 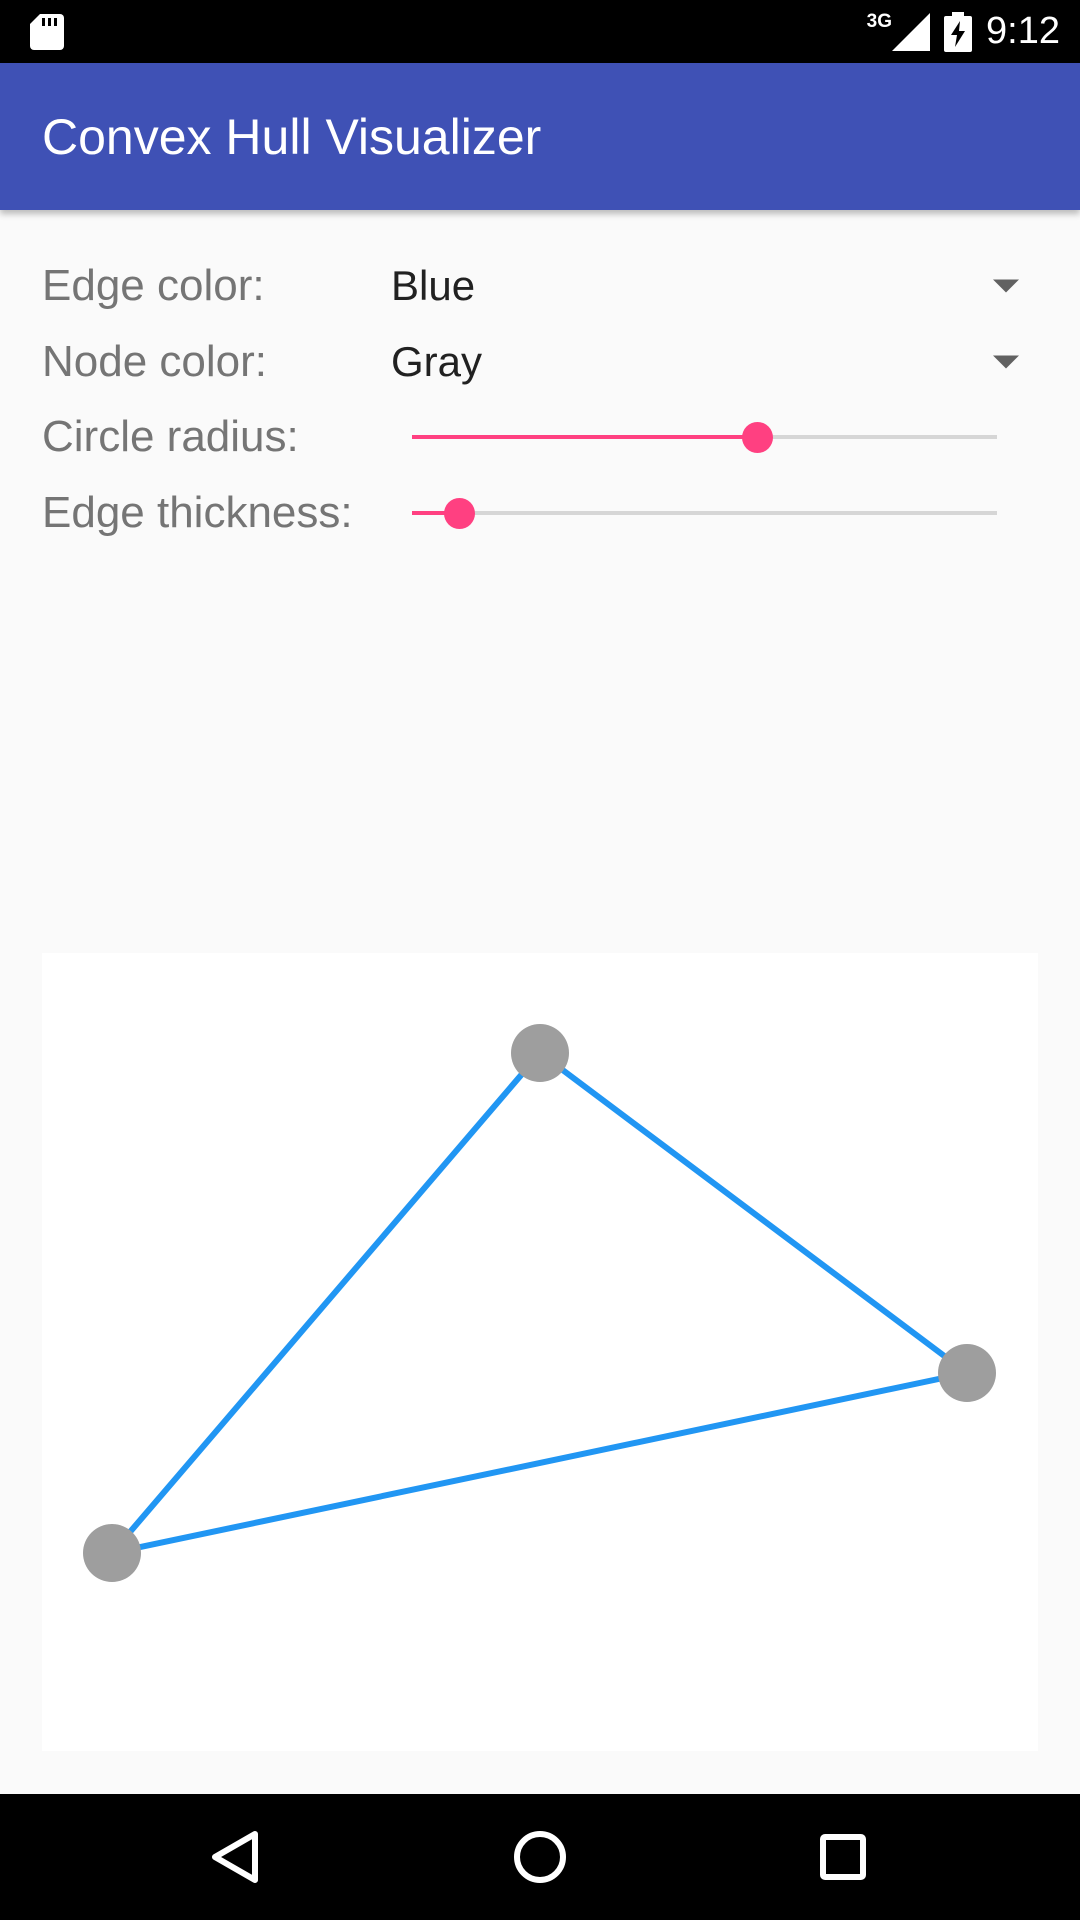 I want to click on battery-charging-icon, so click(x=958, y=31).